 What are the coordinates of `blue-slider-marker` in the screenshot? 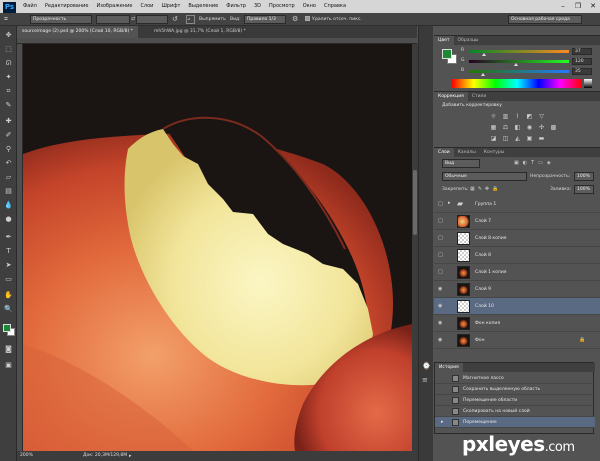 It's located at (483, 74).